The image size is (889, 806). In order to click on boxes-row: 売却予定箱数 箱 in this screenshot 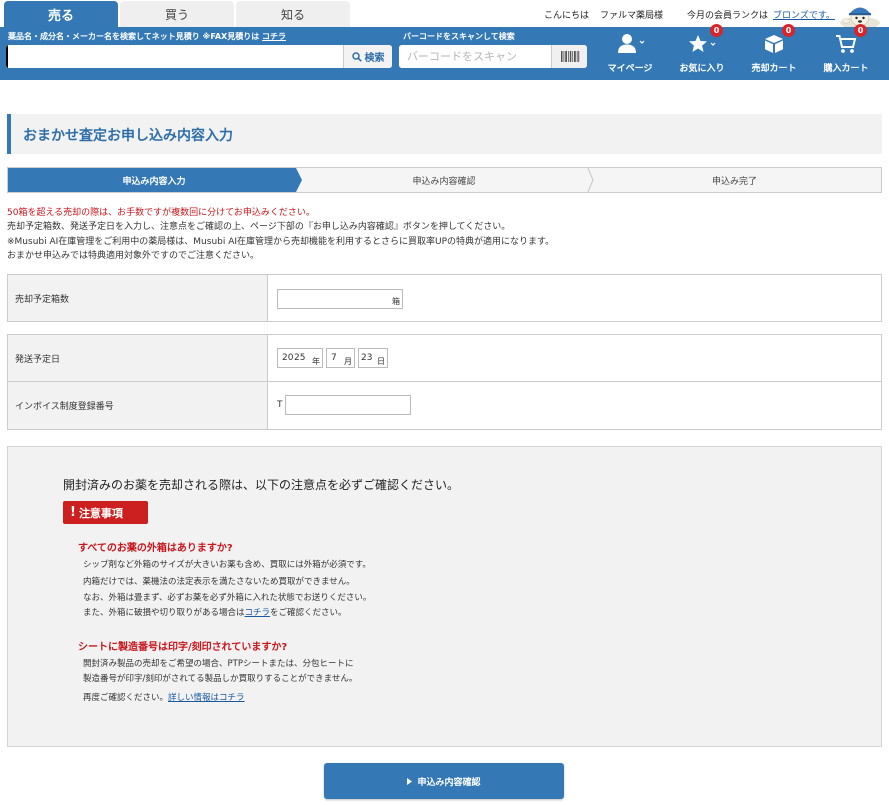, I will do `click(444, 298)`.